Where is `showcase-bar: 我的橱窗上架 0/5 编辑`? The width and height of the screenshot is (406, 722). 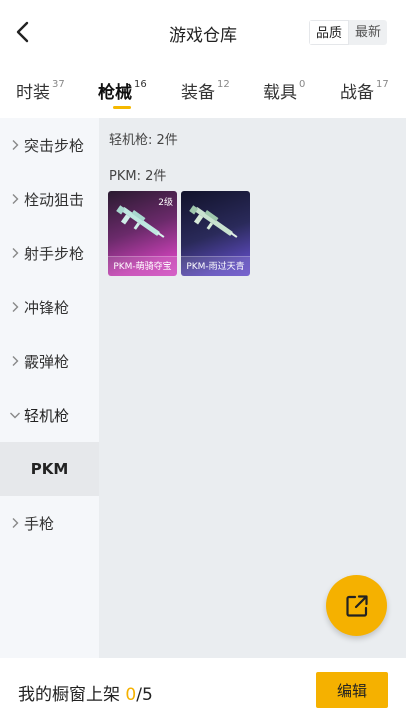
showcase-bar: 我的橱窗上架 0/5 编辑 is located at coordinates (203, 690).